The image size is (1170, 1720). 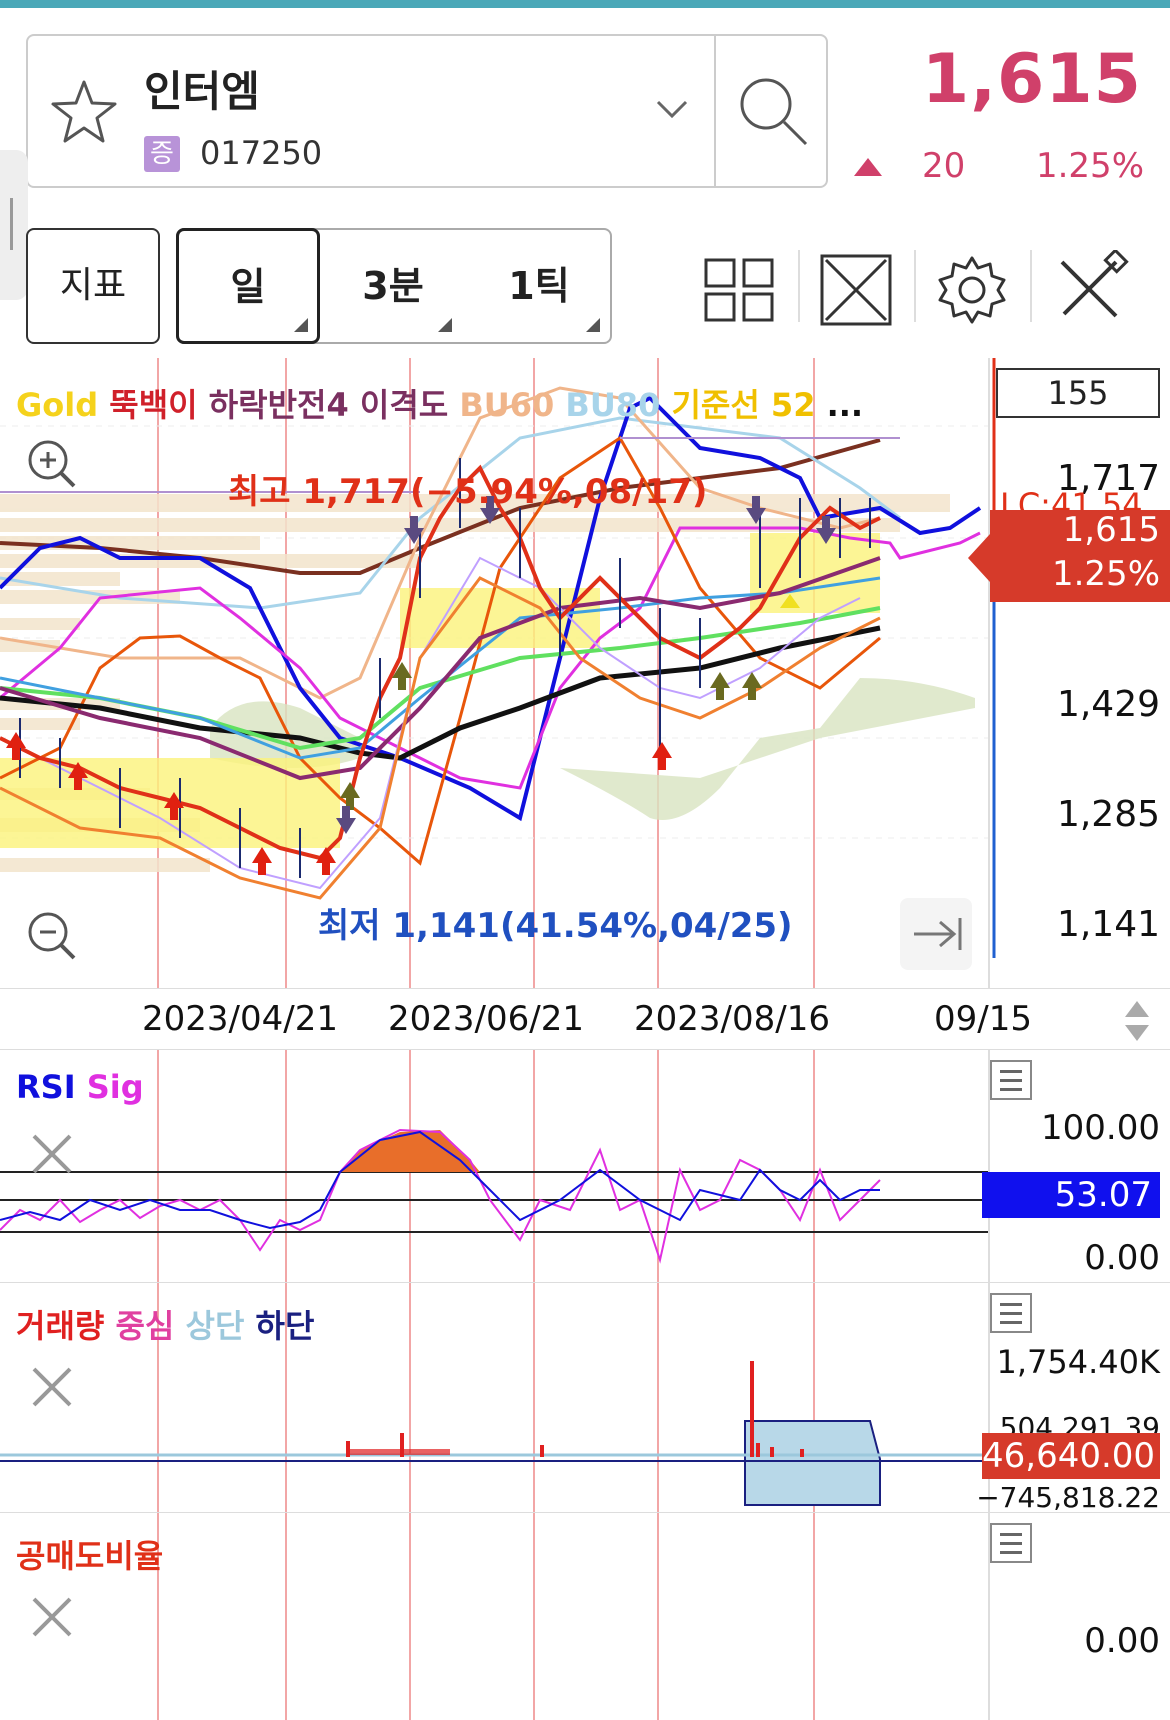 What do you see at coordinates (585, 1166) in the screenshot?
I see `rsi-panel: RSI Sig 100.00 53.07 0.00` at bounding box center [585, 1166].